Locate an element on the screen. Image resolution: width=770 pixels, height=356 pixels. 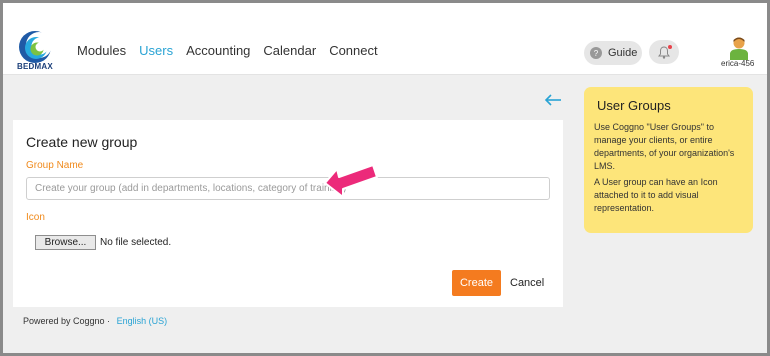
question-icon: ? is located at coordinates (596, 53).